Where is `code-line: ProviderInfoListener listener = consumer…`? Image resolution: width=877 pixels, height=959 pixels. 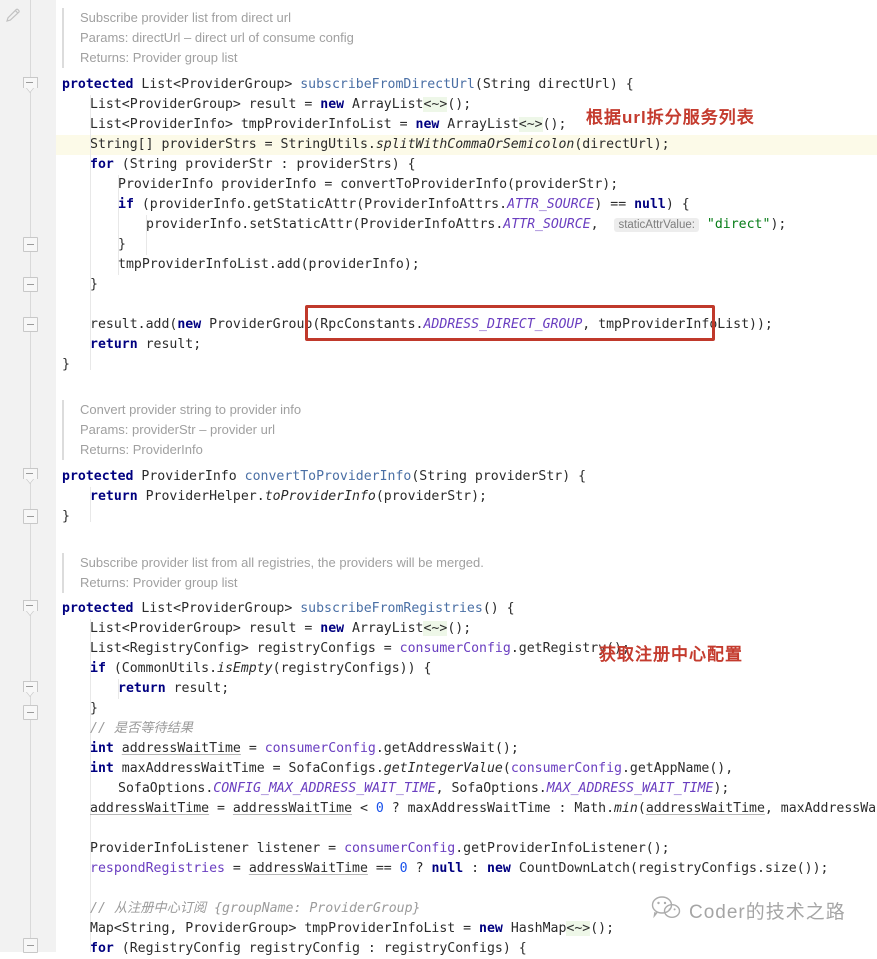
code-line: ProviderInfoListener listener = consumer… is located at coordinates (380, 849).